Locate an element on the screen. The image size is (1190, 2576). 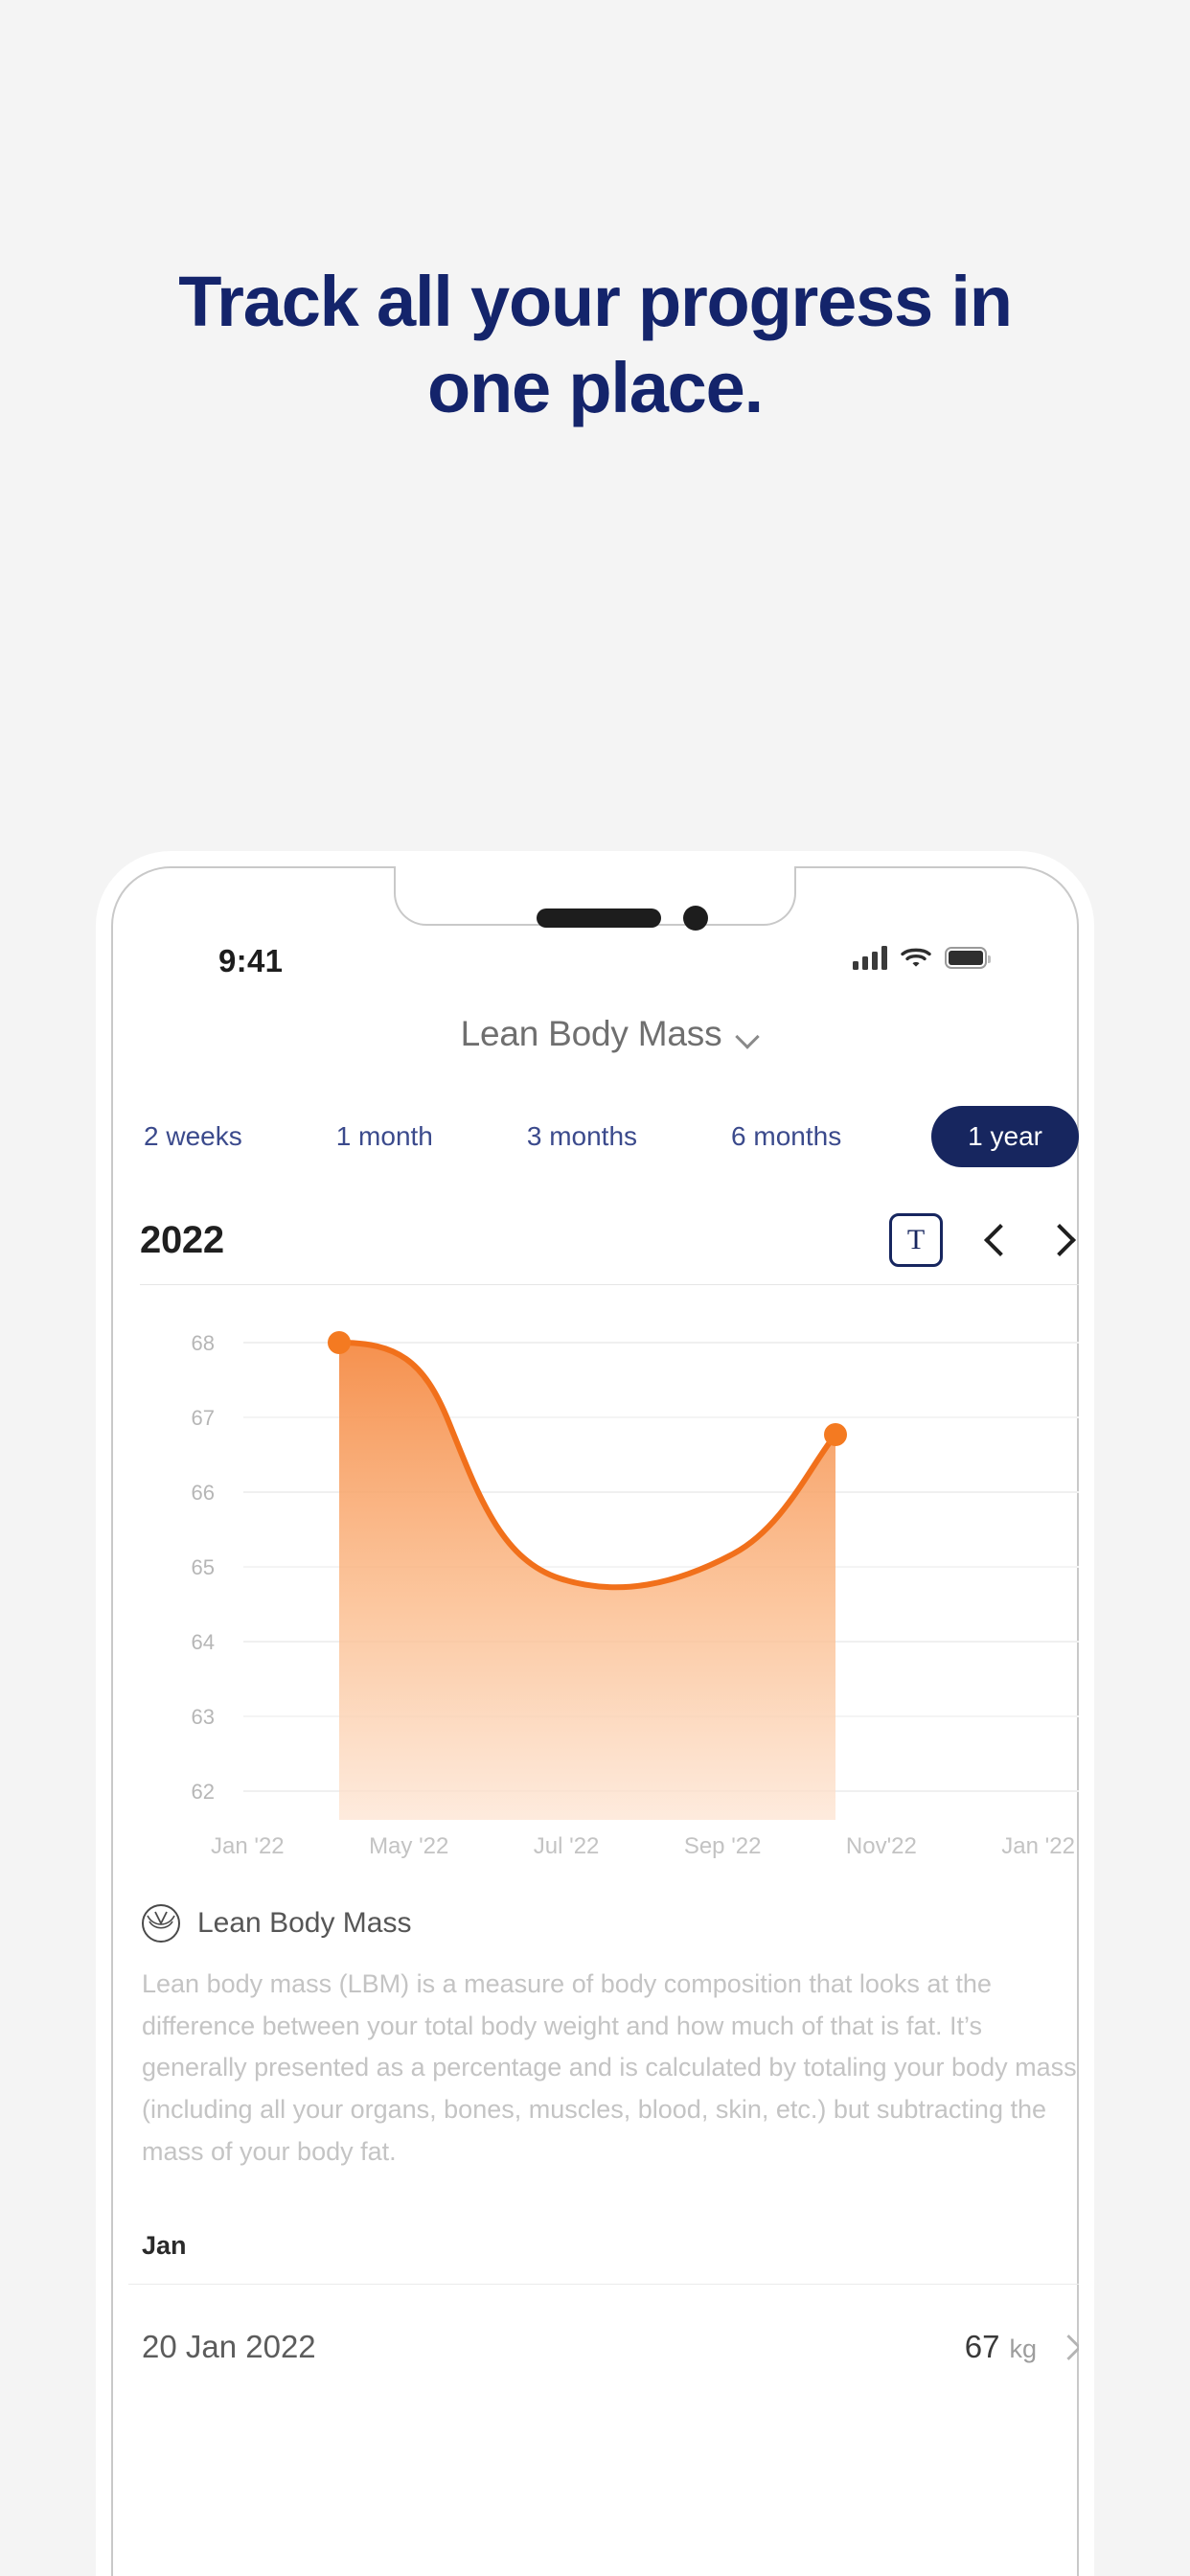
chart-area-fill is located at coordinates (587, 1581).